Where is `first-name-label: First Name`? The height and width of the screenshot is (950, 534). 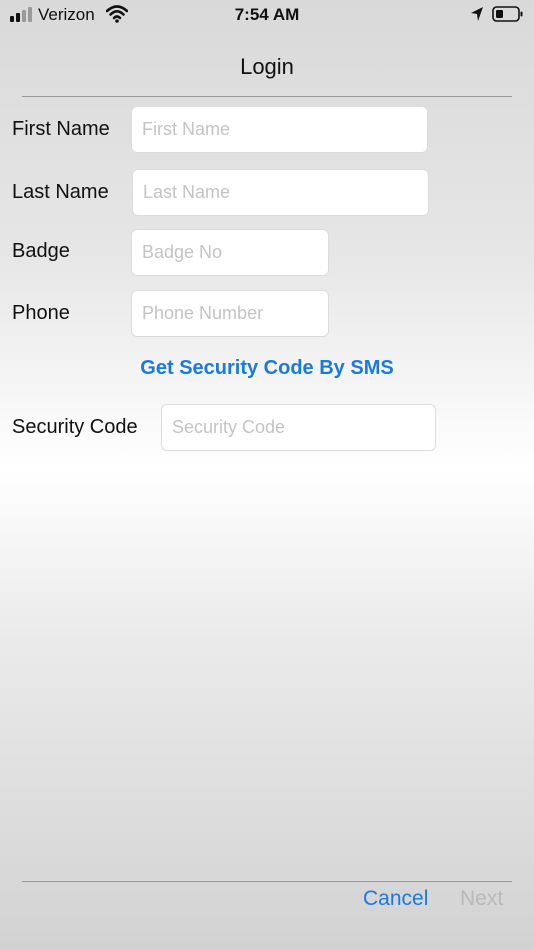
first-name-label: First Name is located at coordinates (61, 129).